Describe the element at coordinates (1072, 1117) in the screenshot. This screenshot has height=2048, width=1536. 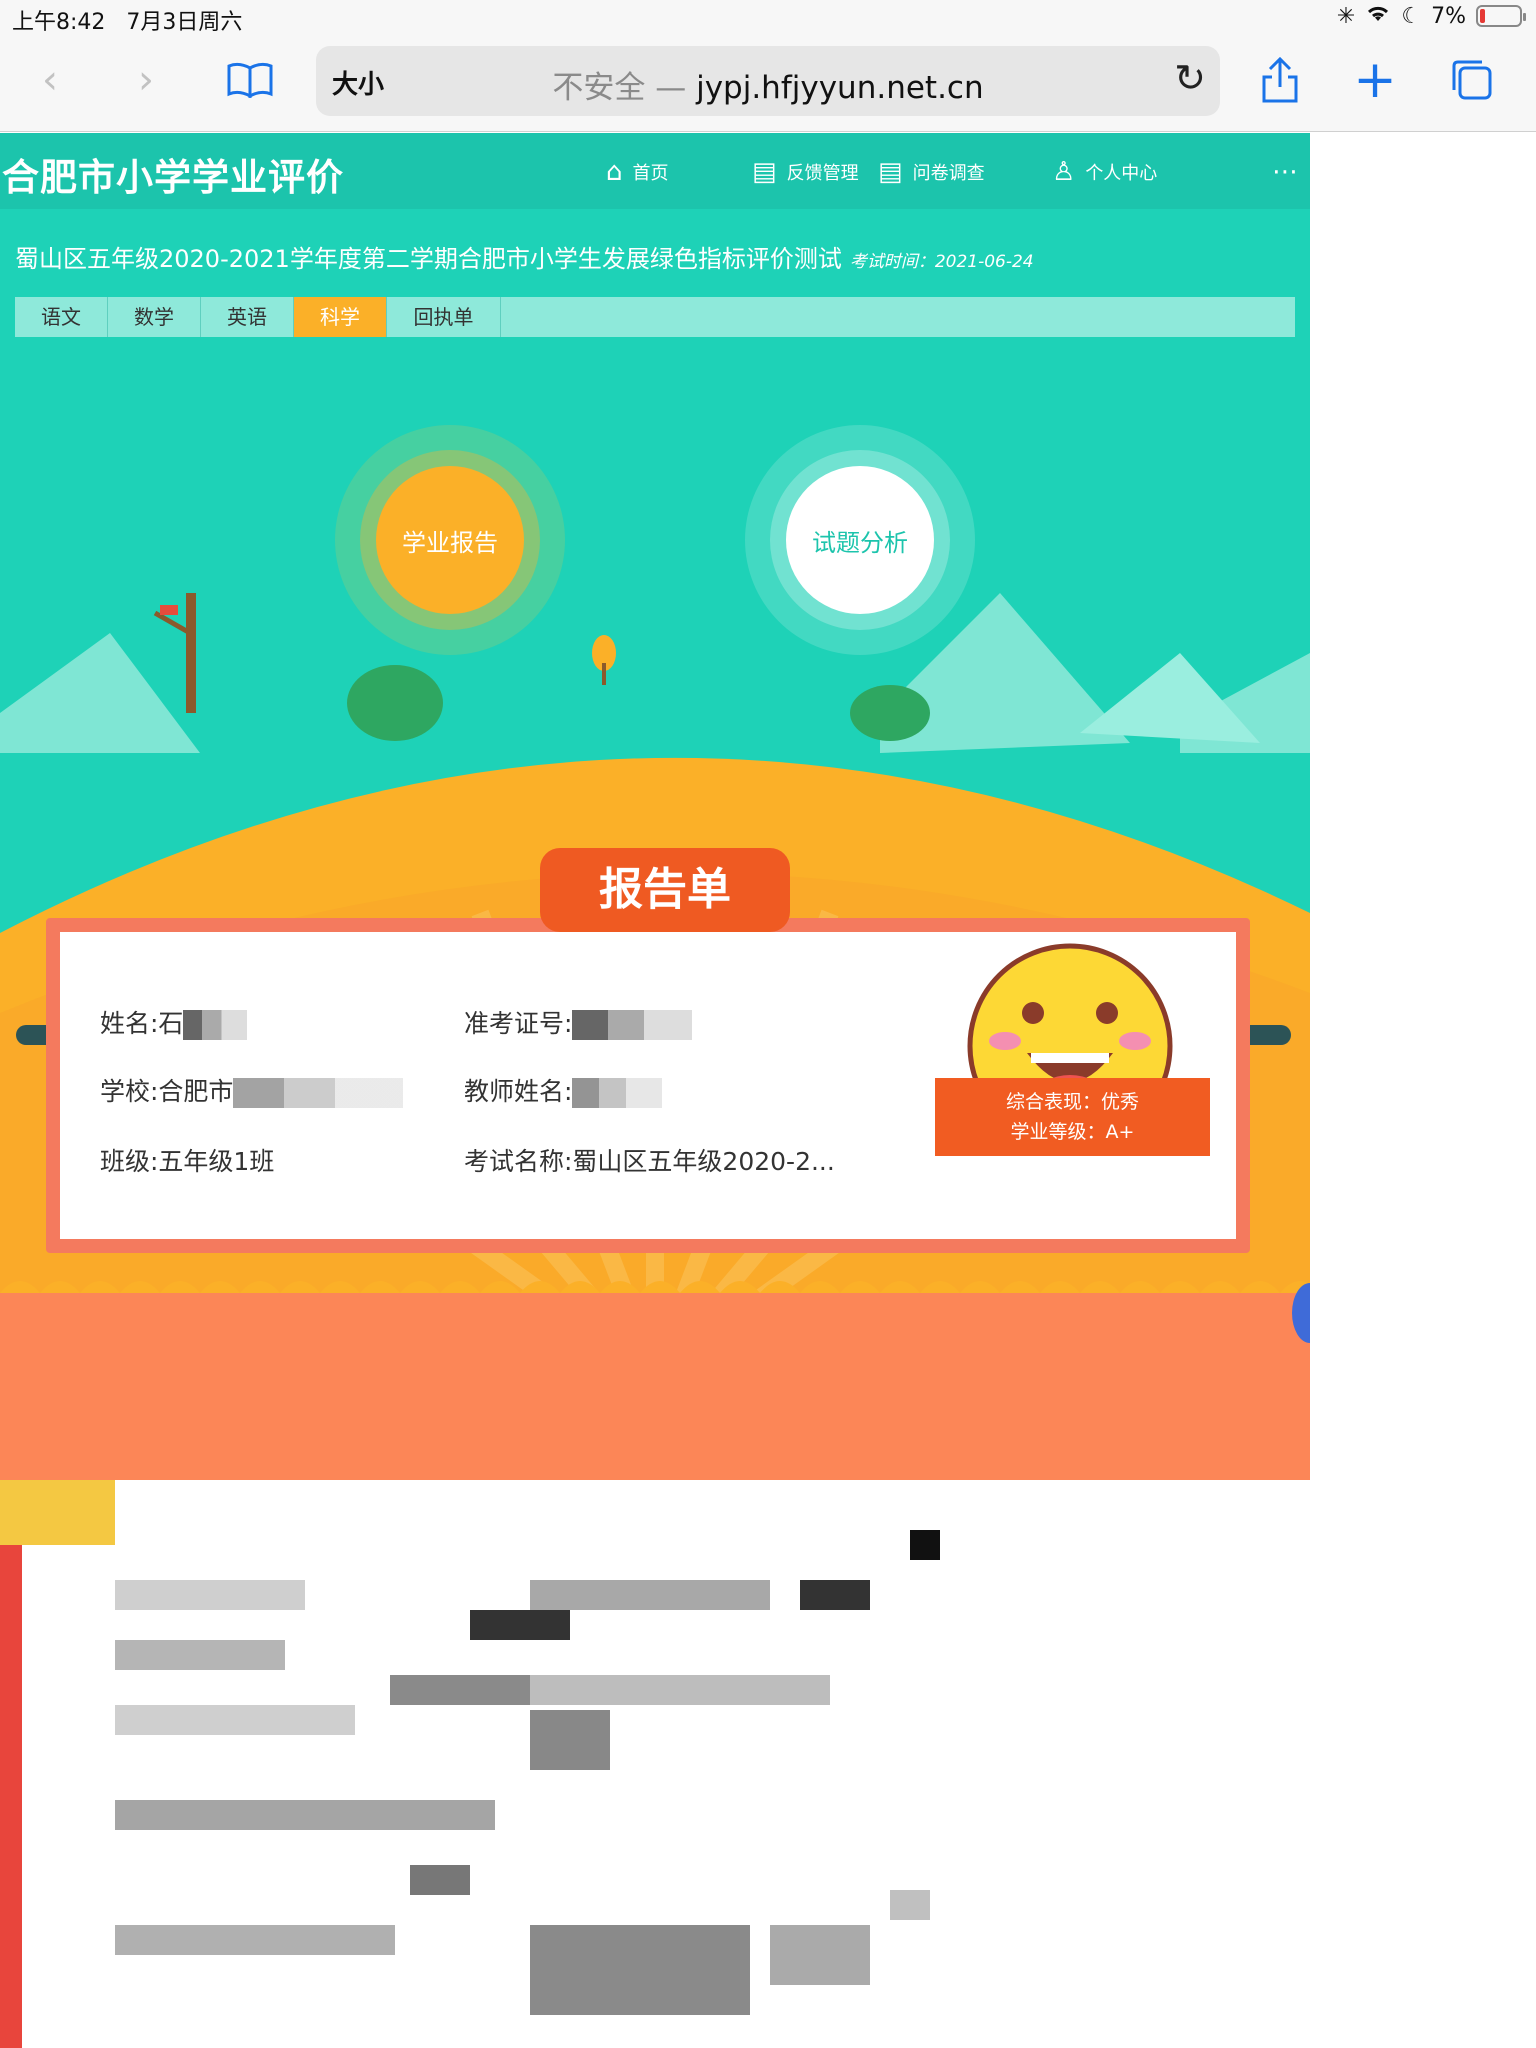
I see `grade-badge: 综合表现：优秀 学业等级：A+` at that location.